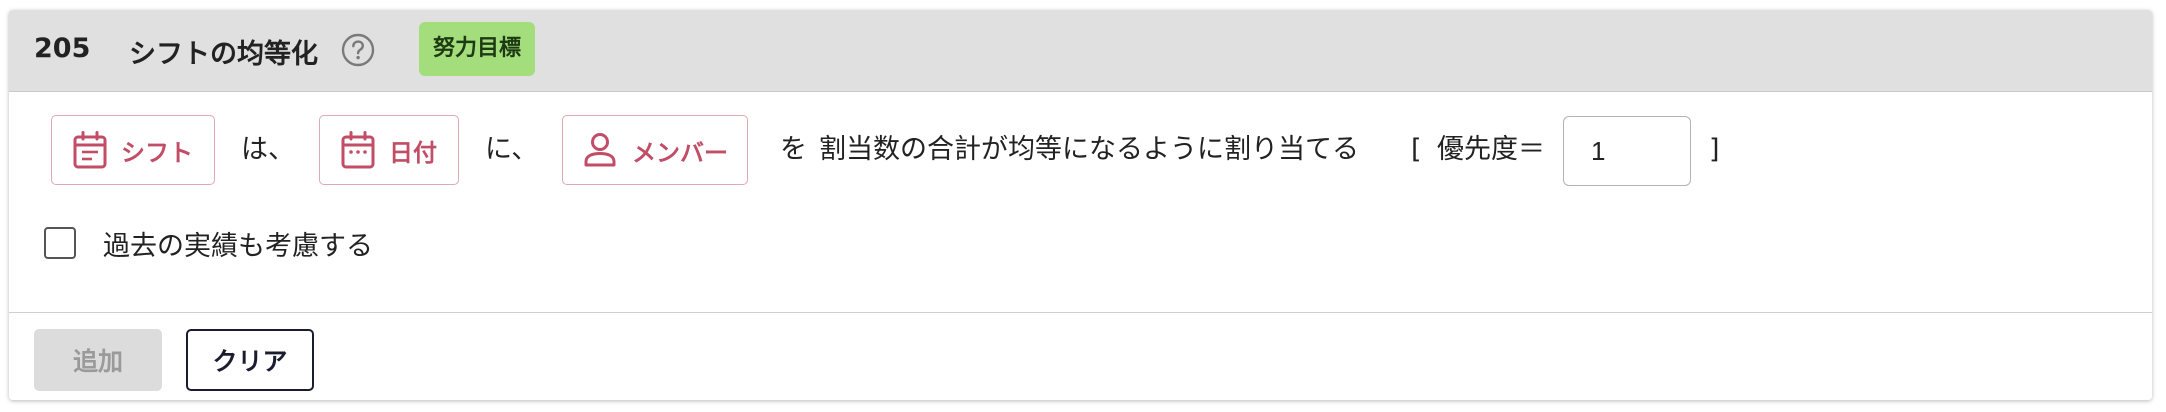 The height and width of the screenshot is (412, 2166). What do you see at coordinates (1089, 149) in the screenshot?
I see `rule-description: 割当数の合計が均等になるように割り当てる` at bounding box center [1089, 149].